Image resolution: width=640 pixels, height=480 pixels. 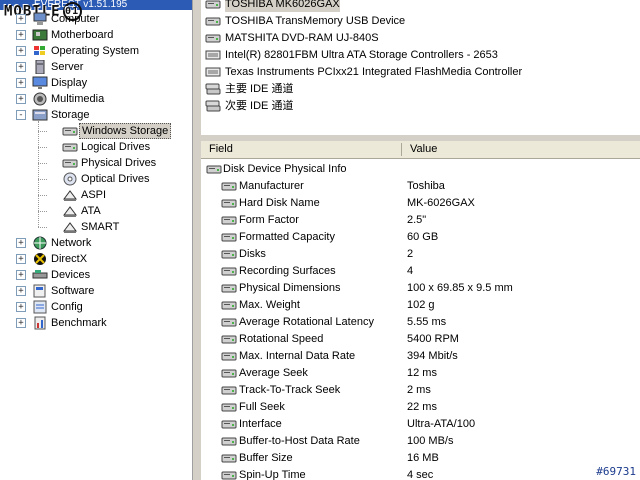 What do you see at coordinates (67, 67) in the screenshot?
I see `tree-node-label: Server` at bounding box center [67, 67].